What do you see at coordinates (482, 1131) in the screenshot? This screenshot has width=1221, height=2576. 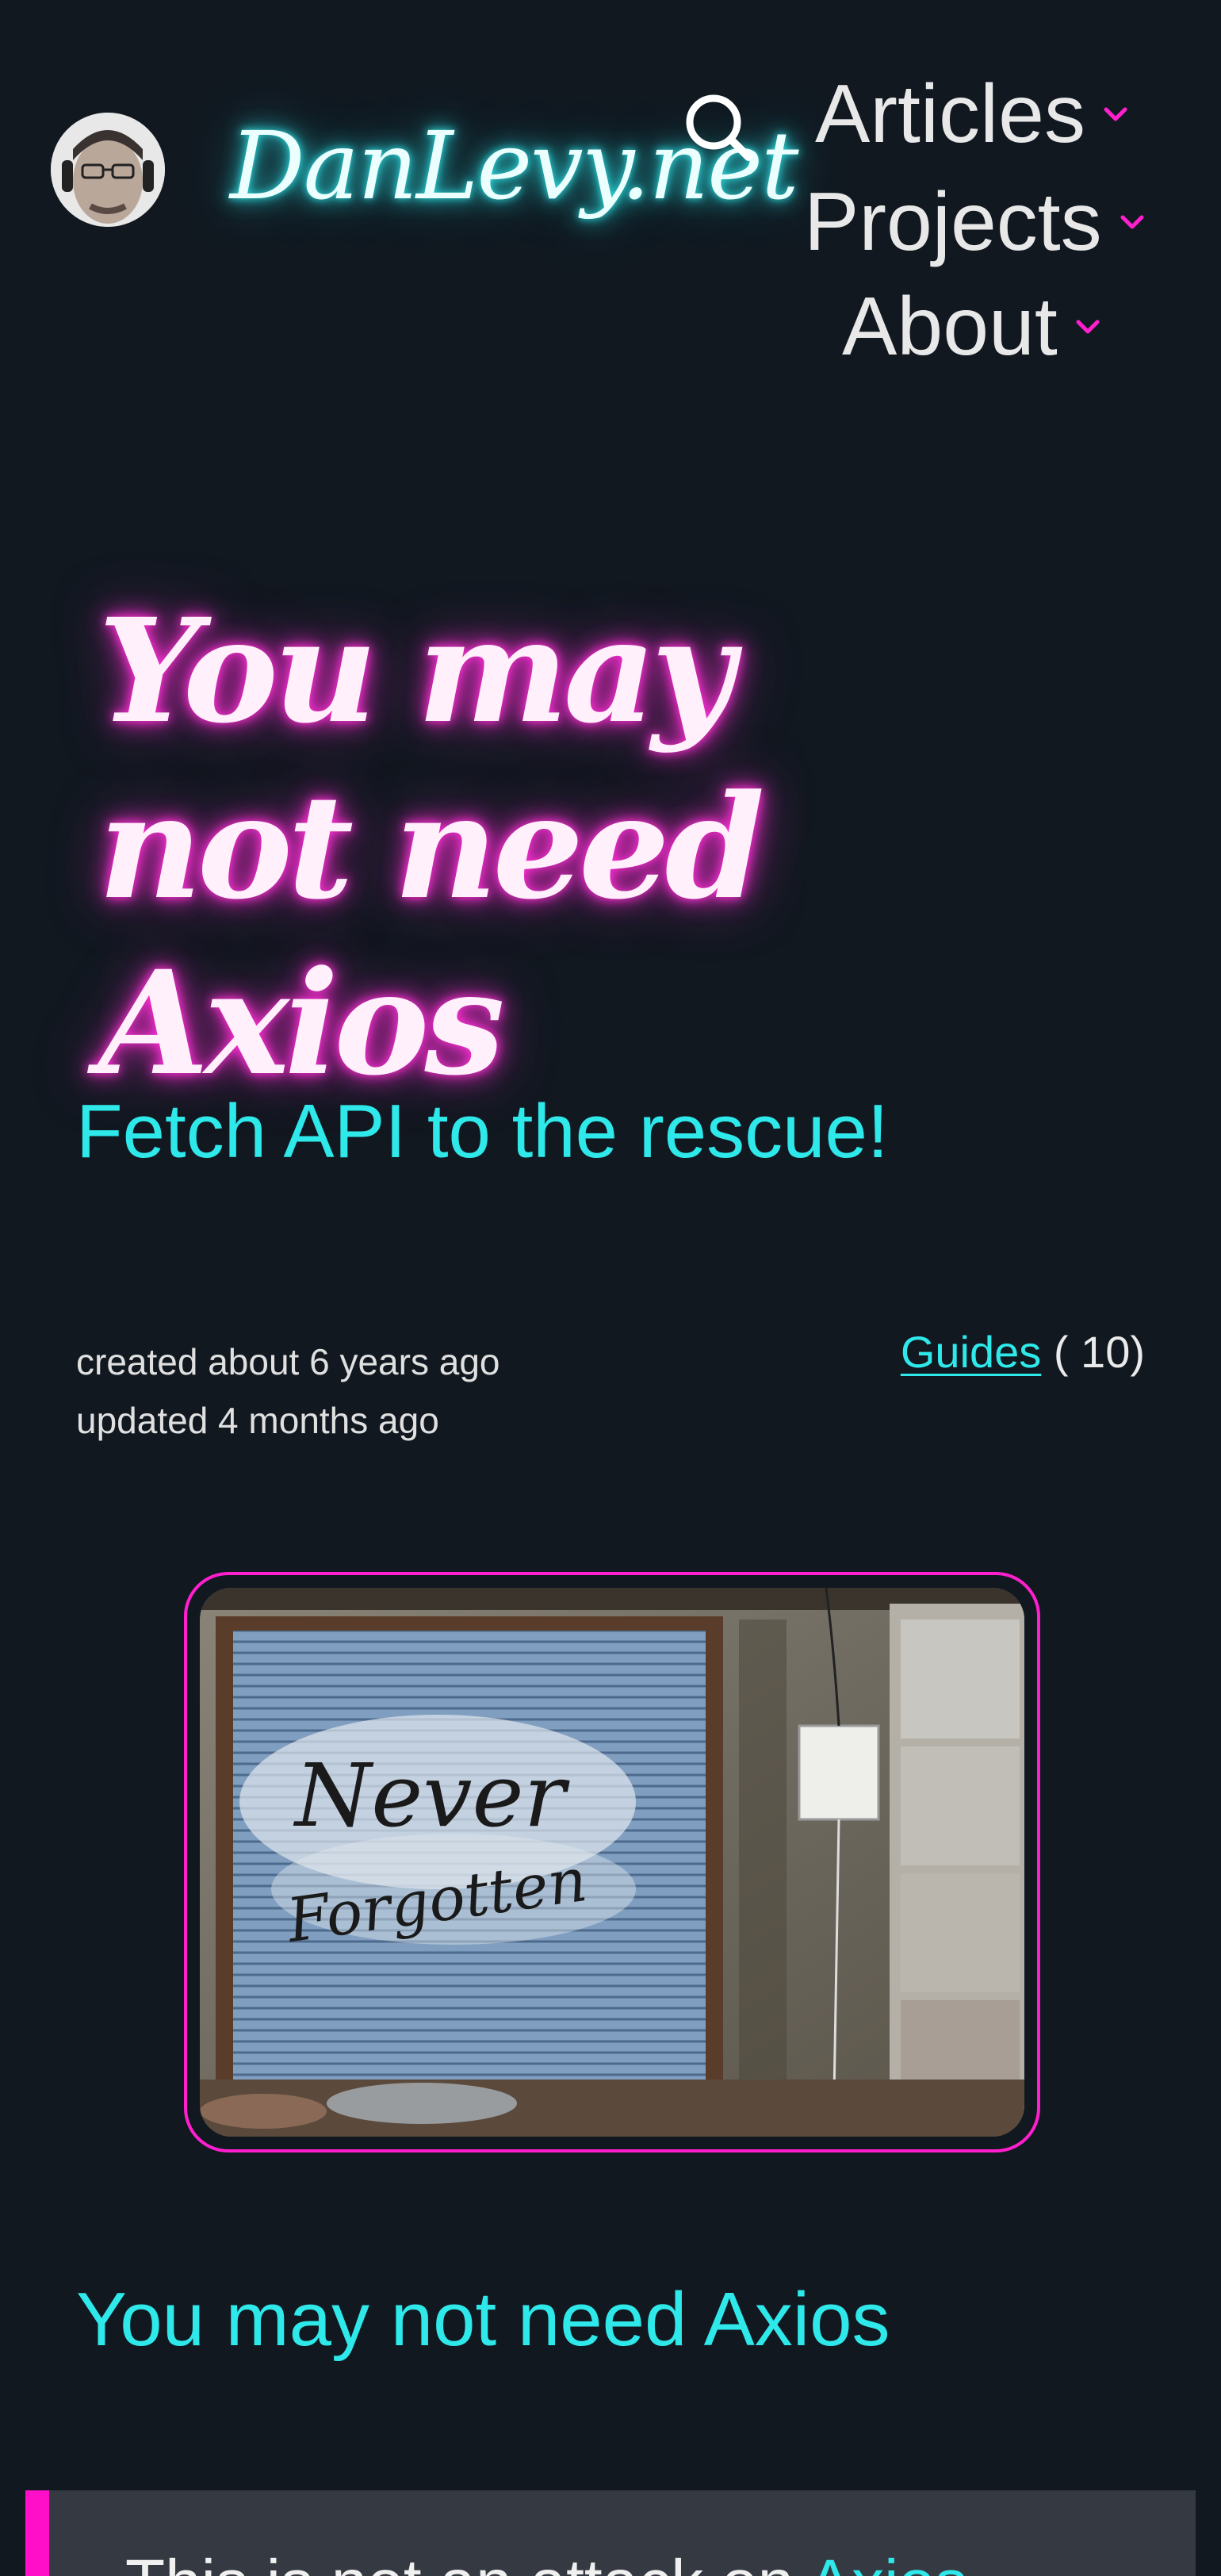 I see `article-subtitle: Fetch API to the rescue!` at bounding box center [482, 1131].